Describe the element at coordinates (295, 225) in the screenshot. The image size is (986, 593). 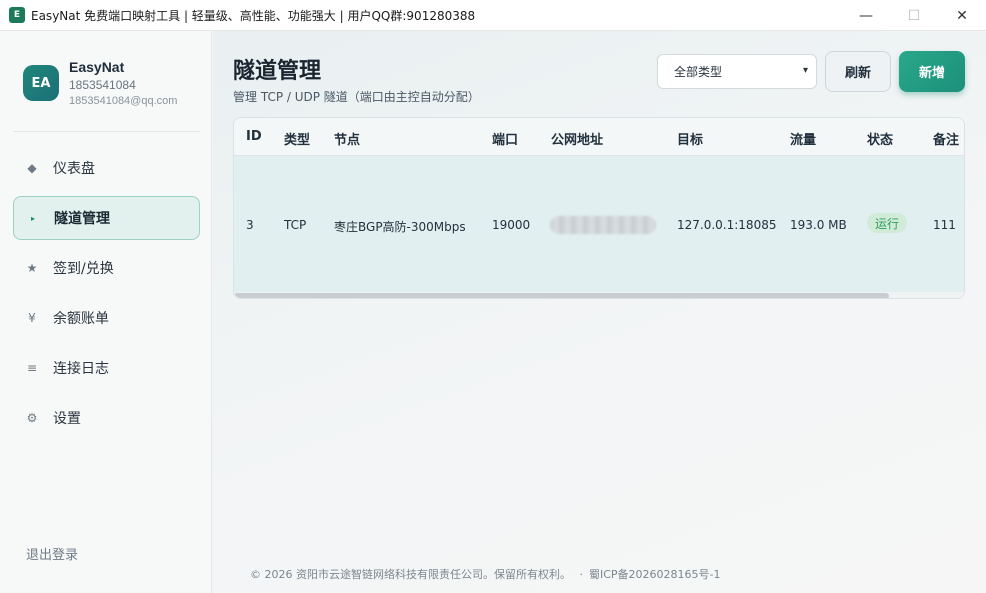
I see `cell-type: TCP` at that location.